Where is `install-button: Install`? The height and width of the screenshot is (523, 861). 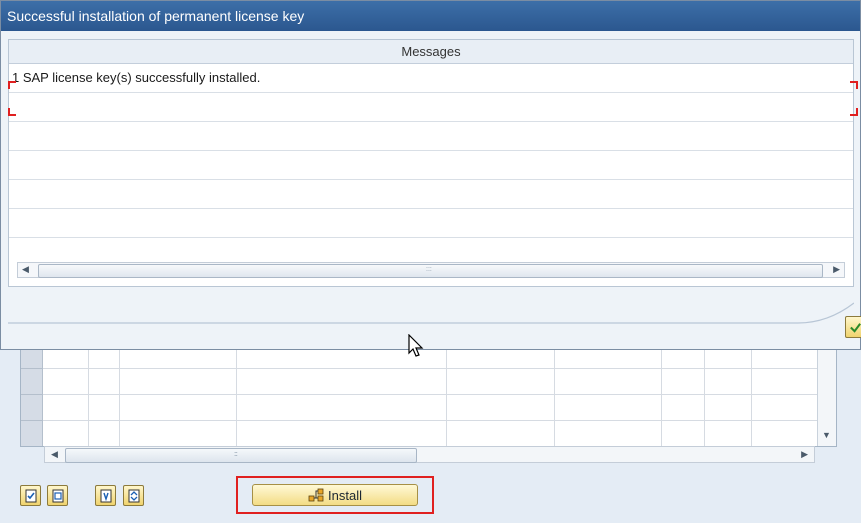 install-button: Install is located at coordinates (335, 495).